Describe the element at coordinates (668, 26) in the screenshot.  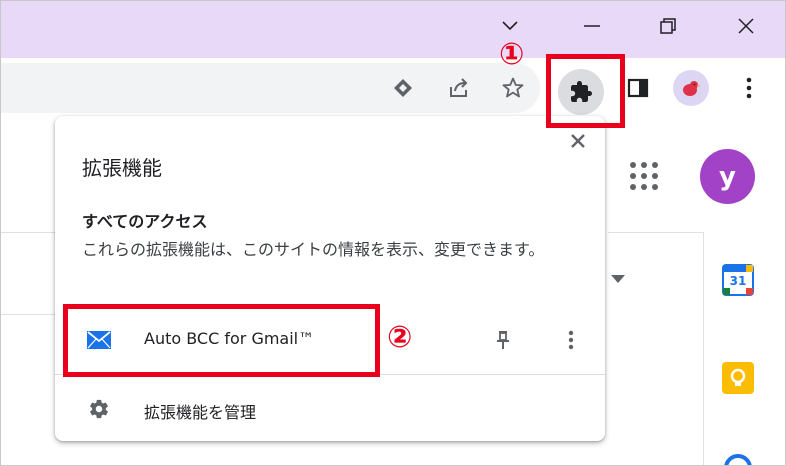
I see `restore-icon` at that location.